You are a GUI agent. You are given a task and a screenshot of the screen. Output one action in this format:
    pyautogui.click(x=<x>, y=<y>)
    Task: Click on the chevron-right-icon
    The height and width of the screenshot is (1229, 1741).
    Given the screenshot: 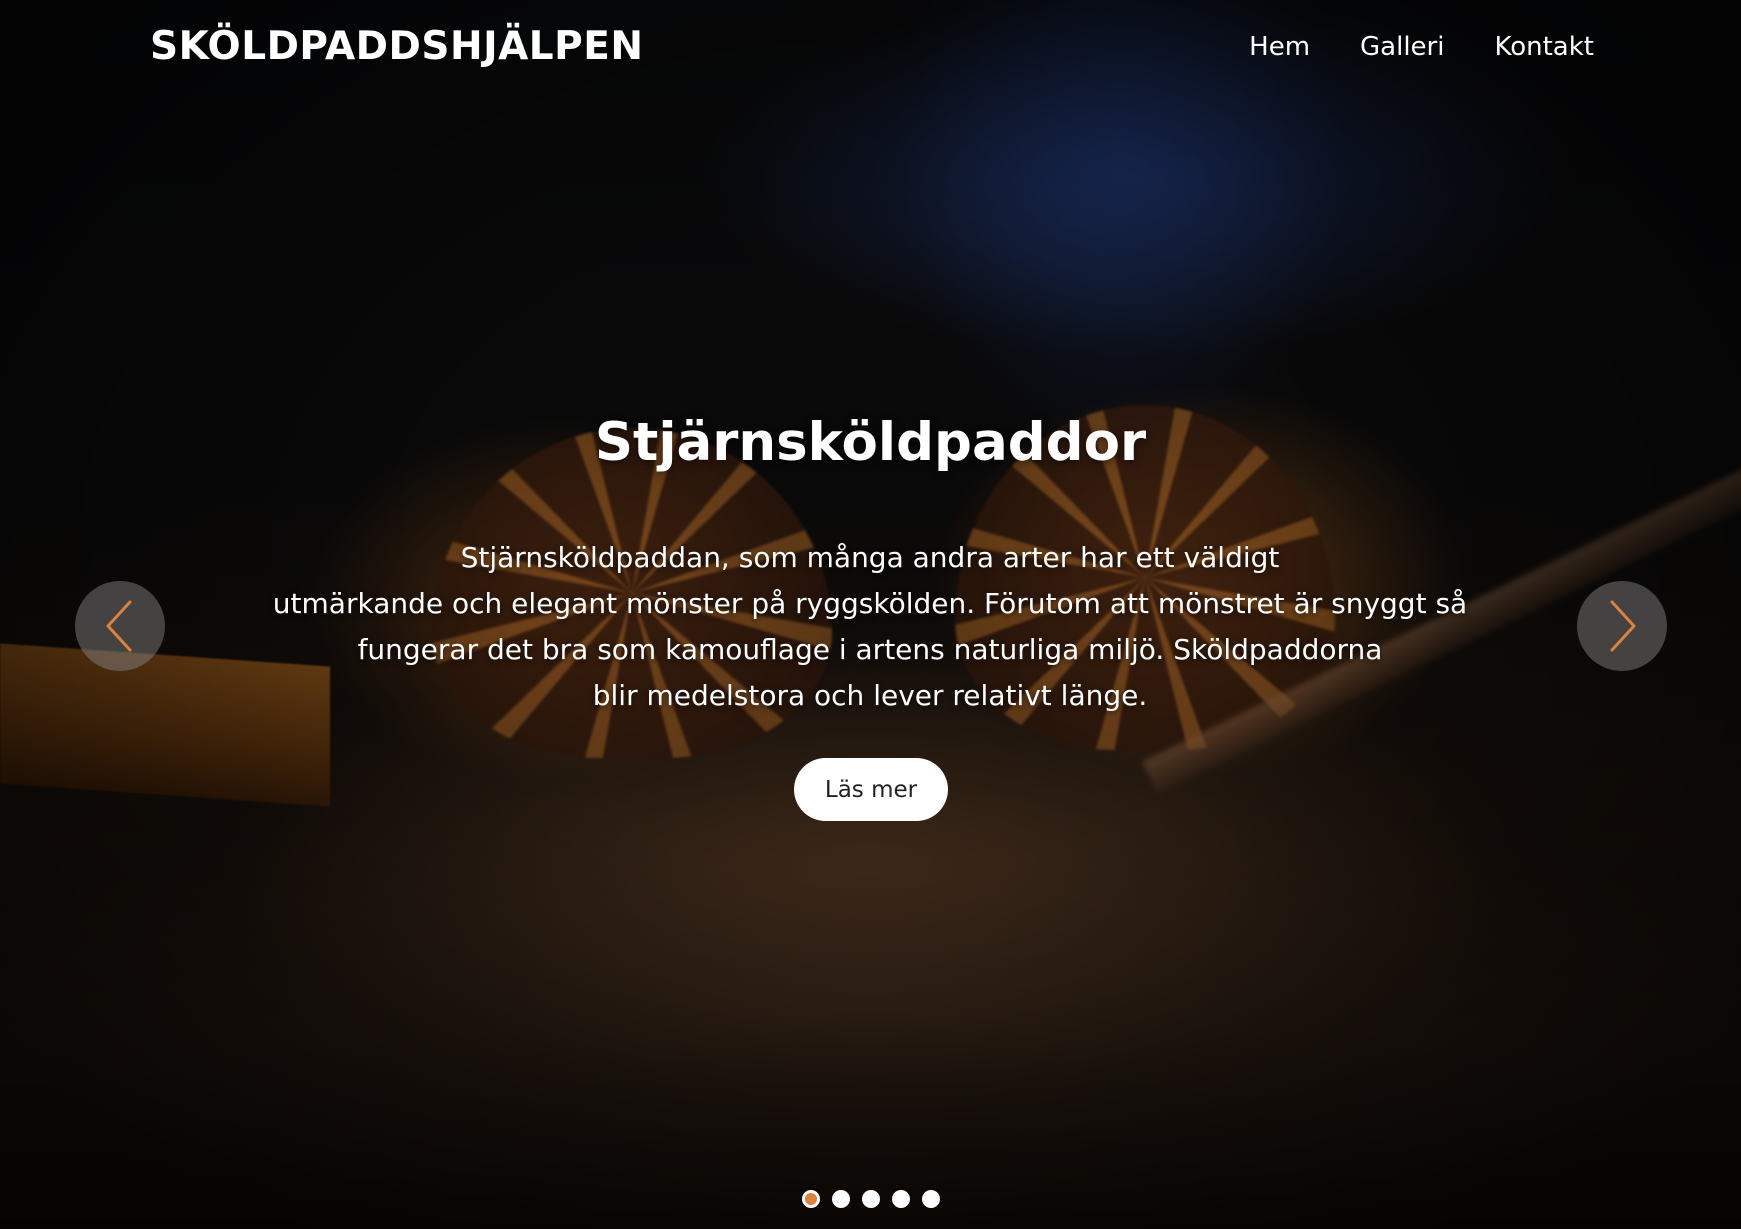 What is the action you would take?
    pyautogui.click(x=1623, y=626)
    